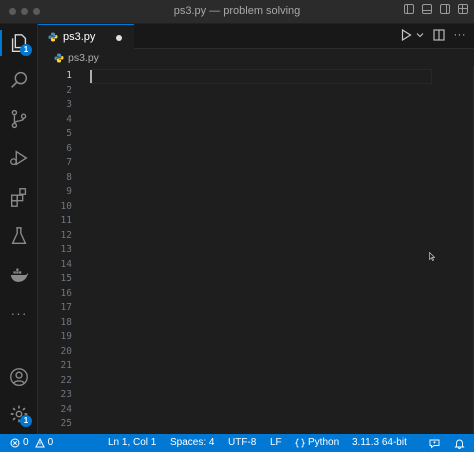  I want to click on explorer-badge: 1, so click(26, 50).